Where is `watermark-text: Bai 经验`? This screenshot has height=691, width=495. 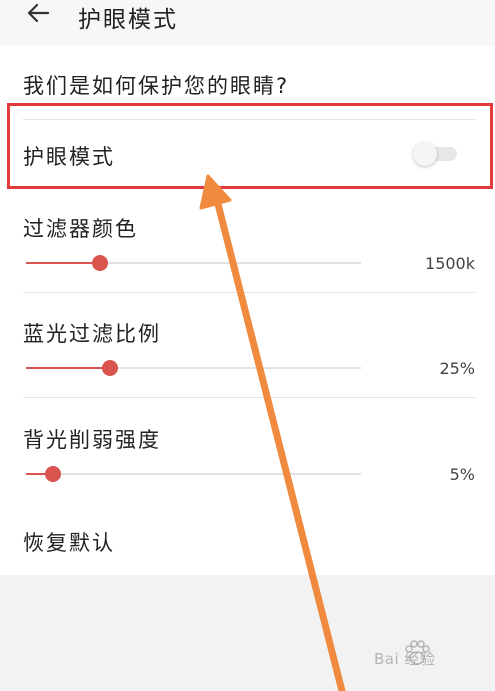 watermark-text: Bai 经验 is located at coordinates (405, 659).